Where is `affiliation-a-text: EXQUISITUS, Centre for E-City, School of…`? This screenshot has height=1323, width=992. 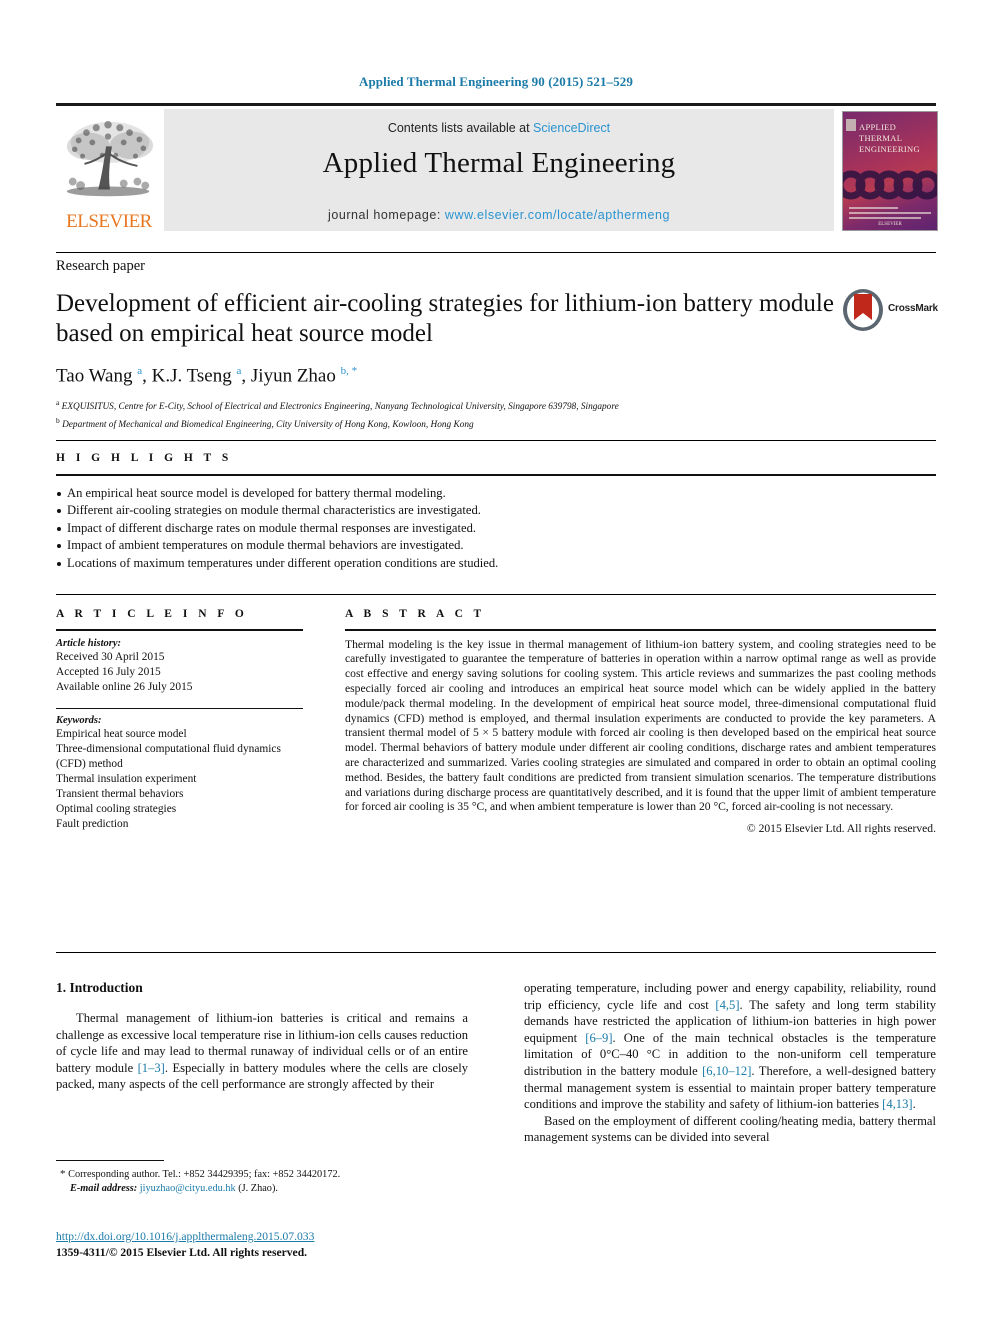
affiliation-a-text: EXQUISITUS, Centre for E-City, School of… is located at coordinates (340, 407).